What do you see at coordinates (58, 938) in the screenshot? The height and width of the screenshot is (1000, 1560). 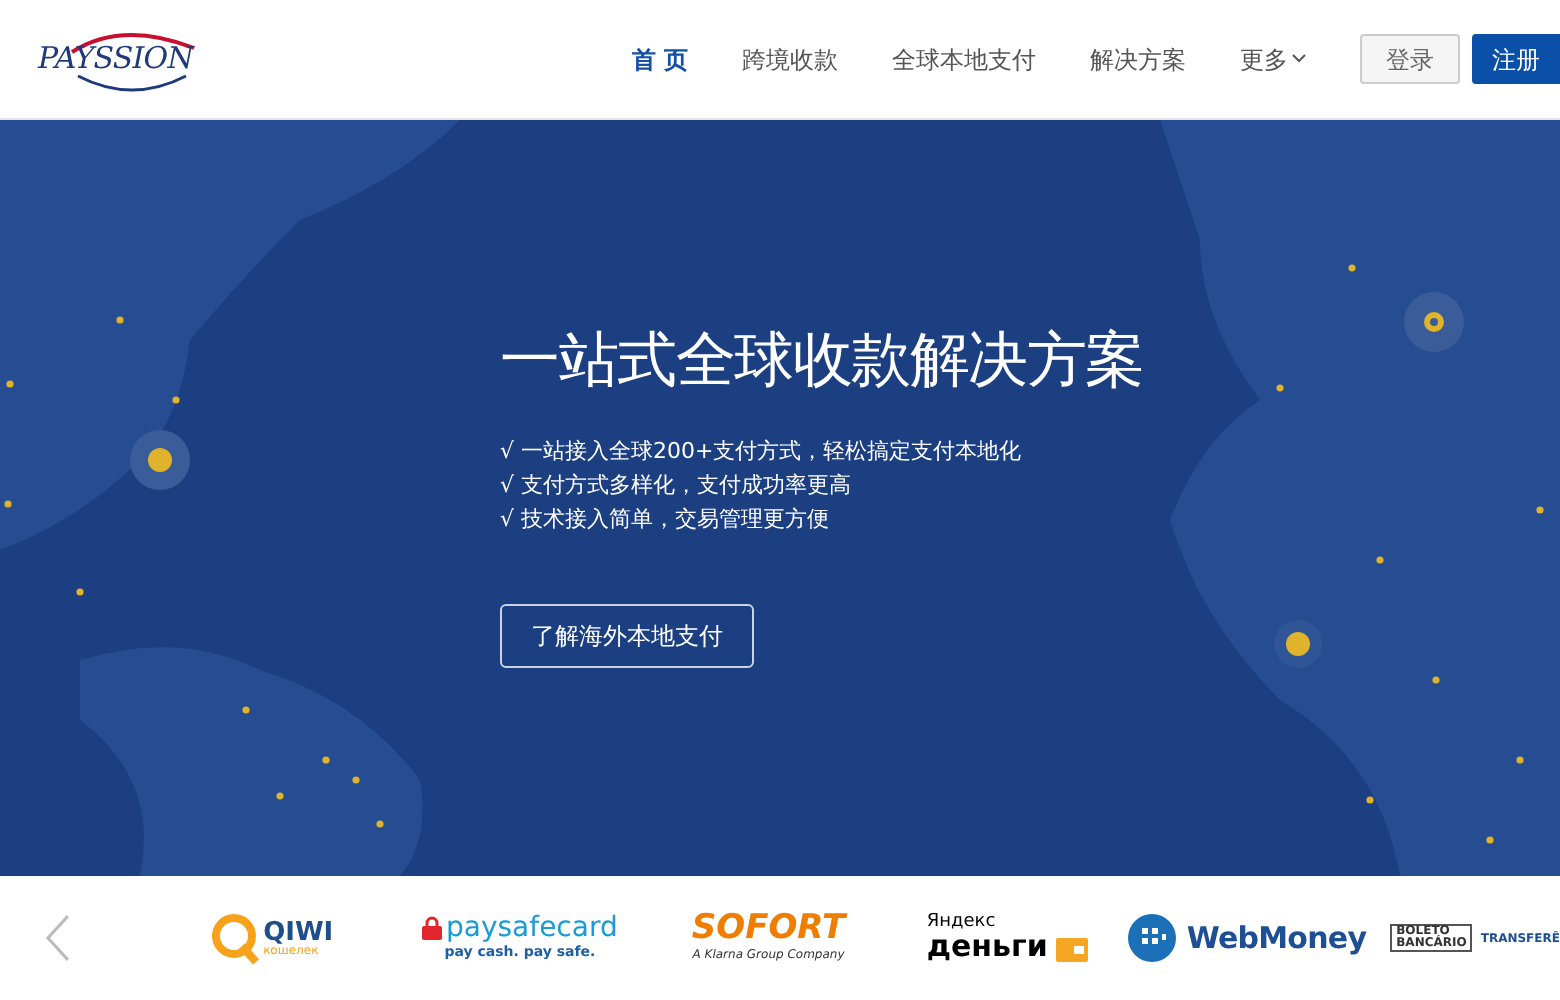 I see `chevron-left-icon` at bounding box center [58, 938].